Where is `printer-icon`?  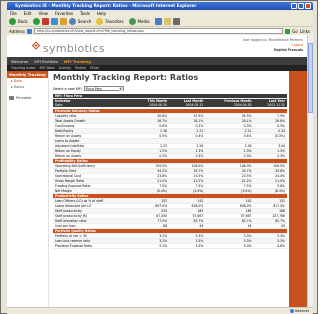 printer-icon is located at coordinates (11, 98).